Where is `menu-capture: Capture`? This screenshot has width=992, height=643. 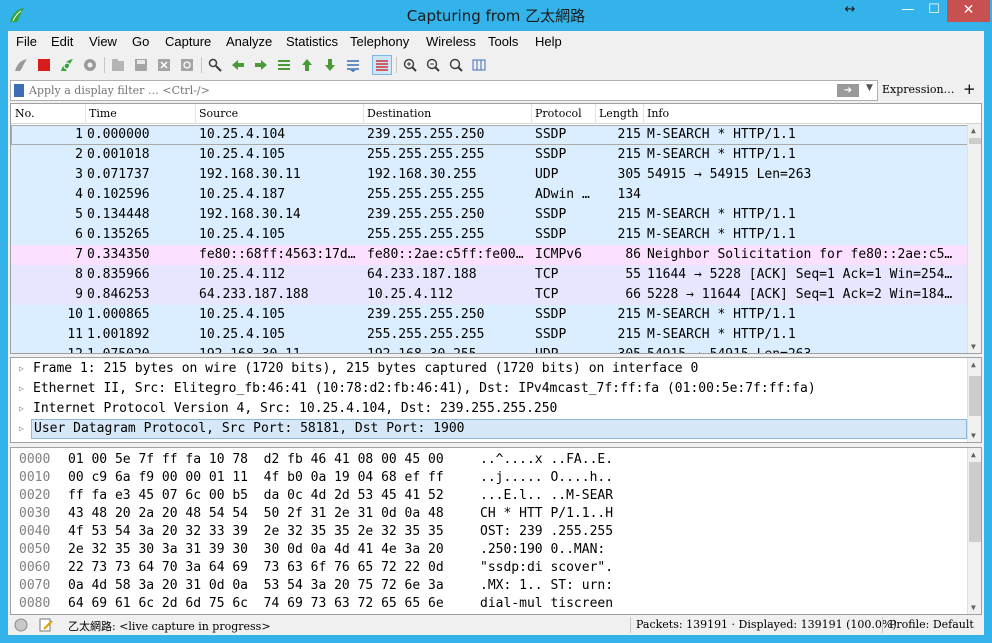 menu-capture: Capture is located at coordinates (188, 41).